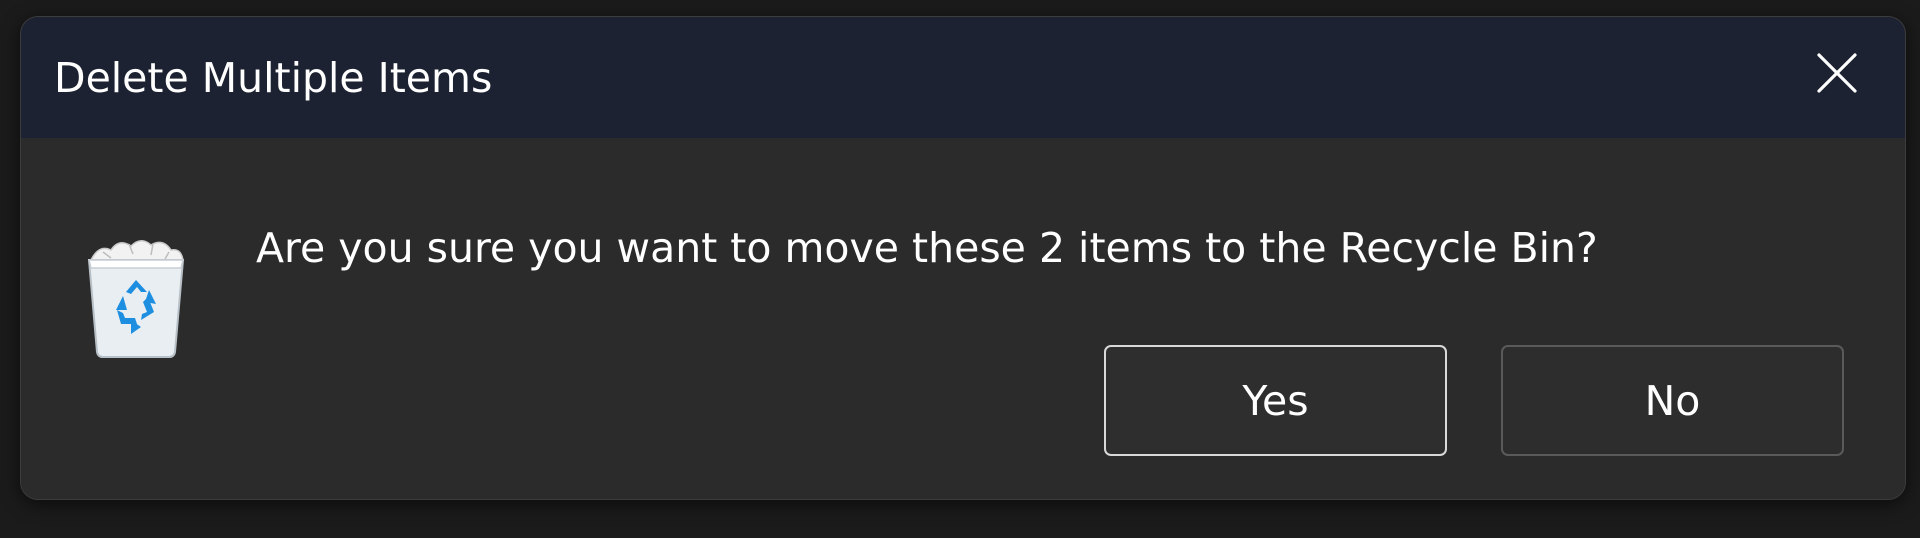  Describe the element at coordinates (273, 78) in the screenshot. I see `dialog-title: Delete Multiple Items` at that location.